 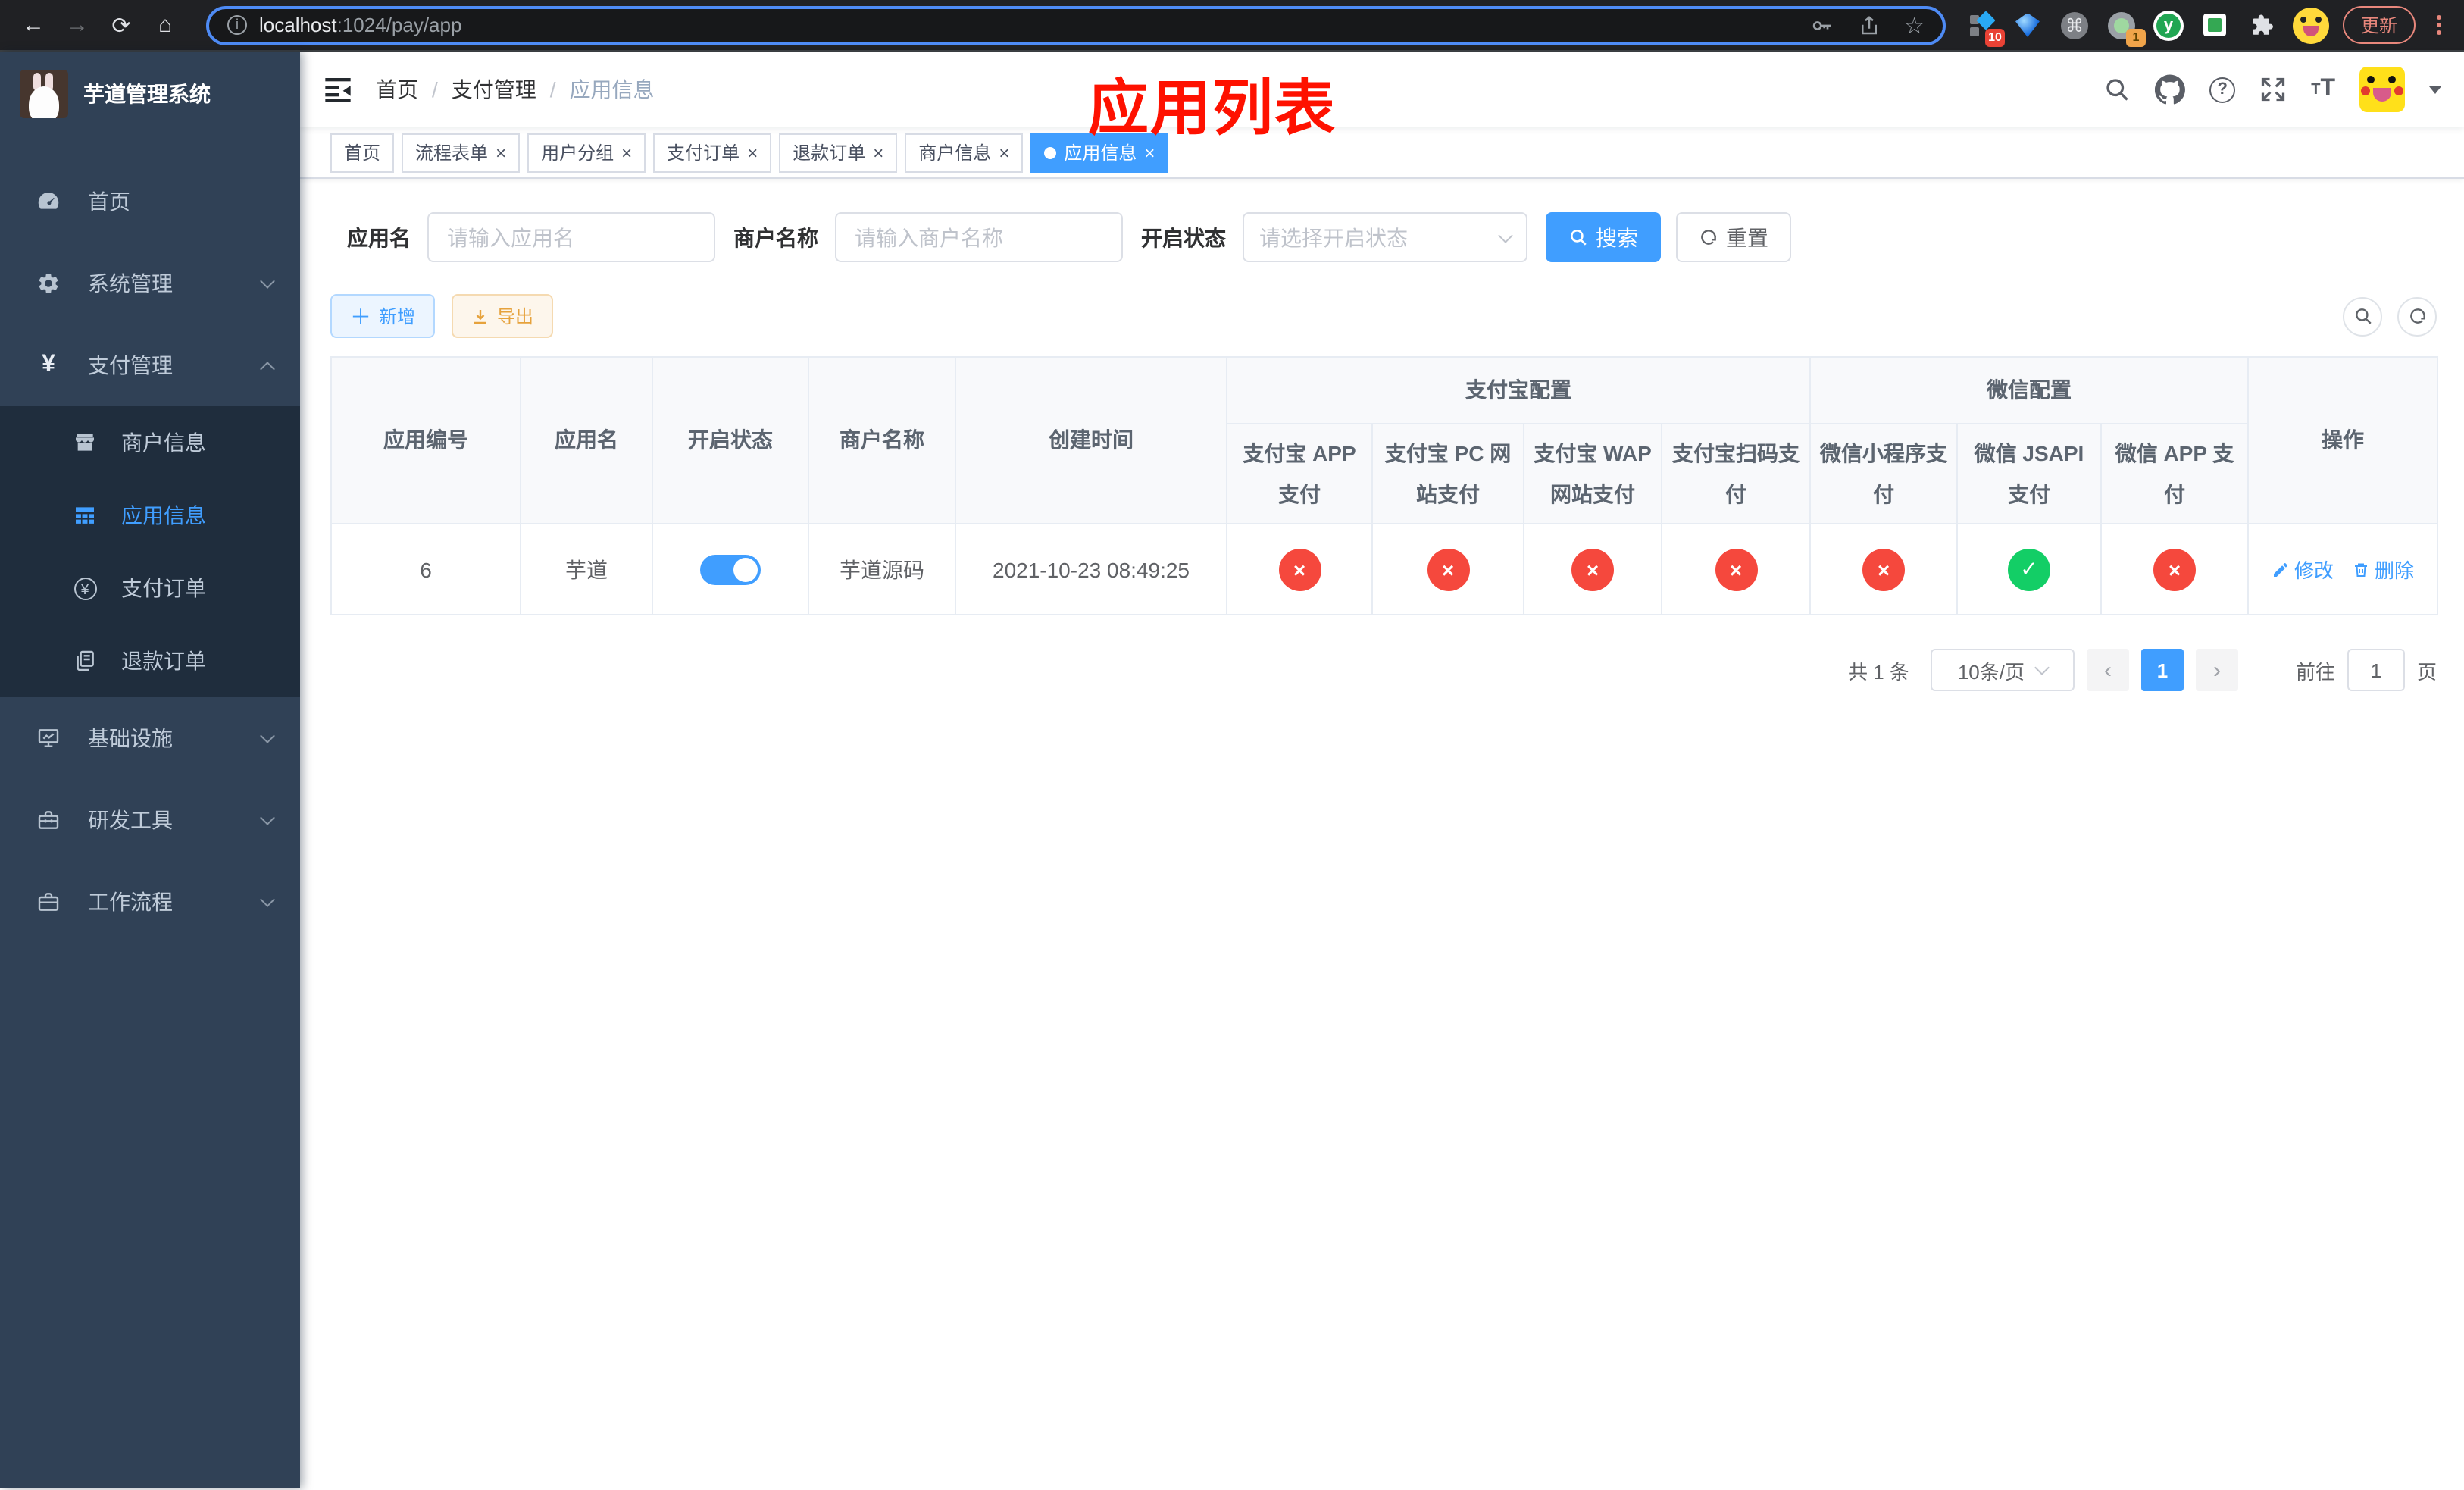 What do you see at coordinates (397, 89) in the screenshot?
I see `breadcrumb-home: 首页` at bounding box center [397, 89].